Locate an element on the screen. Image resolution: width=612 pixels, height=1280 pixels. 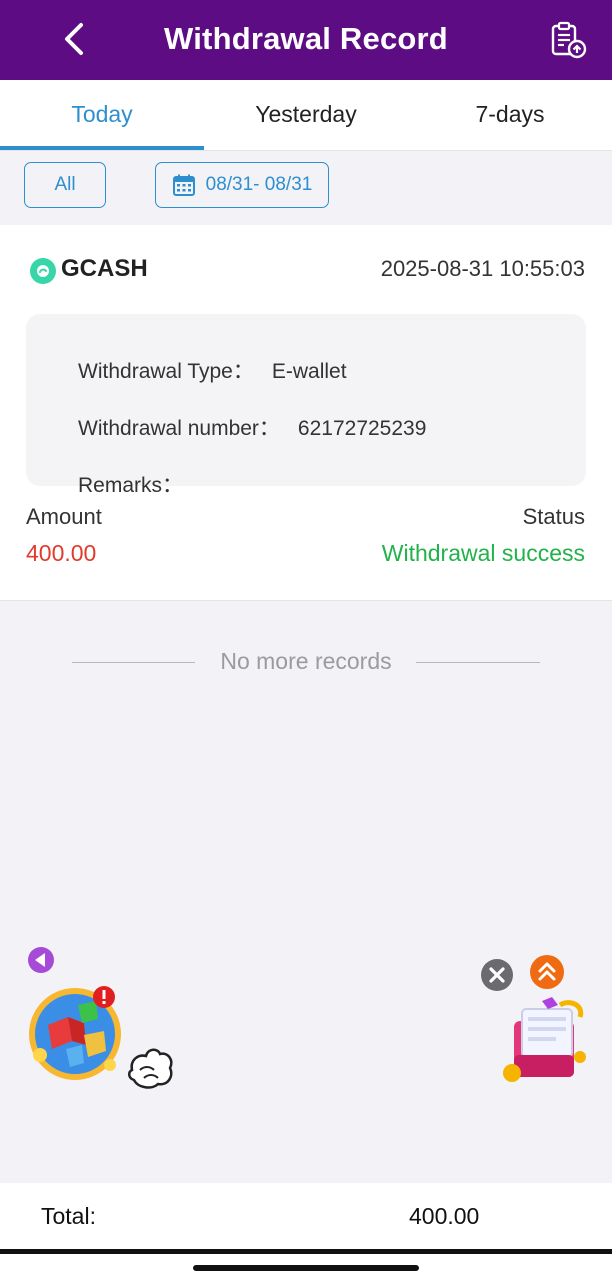
type-filter-label: All is located at coordinates (65, 184).